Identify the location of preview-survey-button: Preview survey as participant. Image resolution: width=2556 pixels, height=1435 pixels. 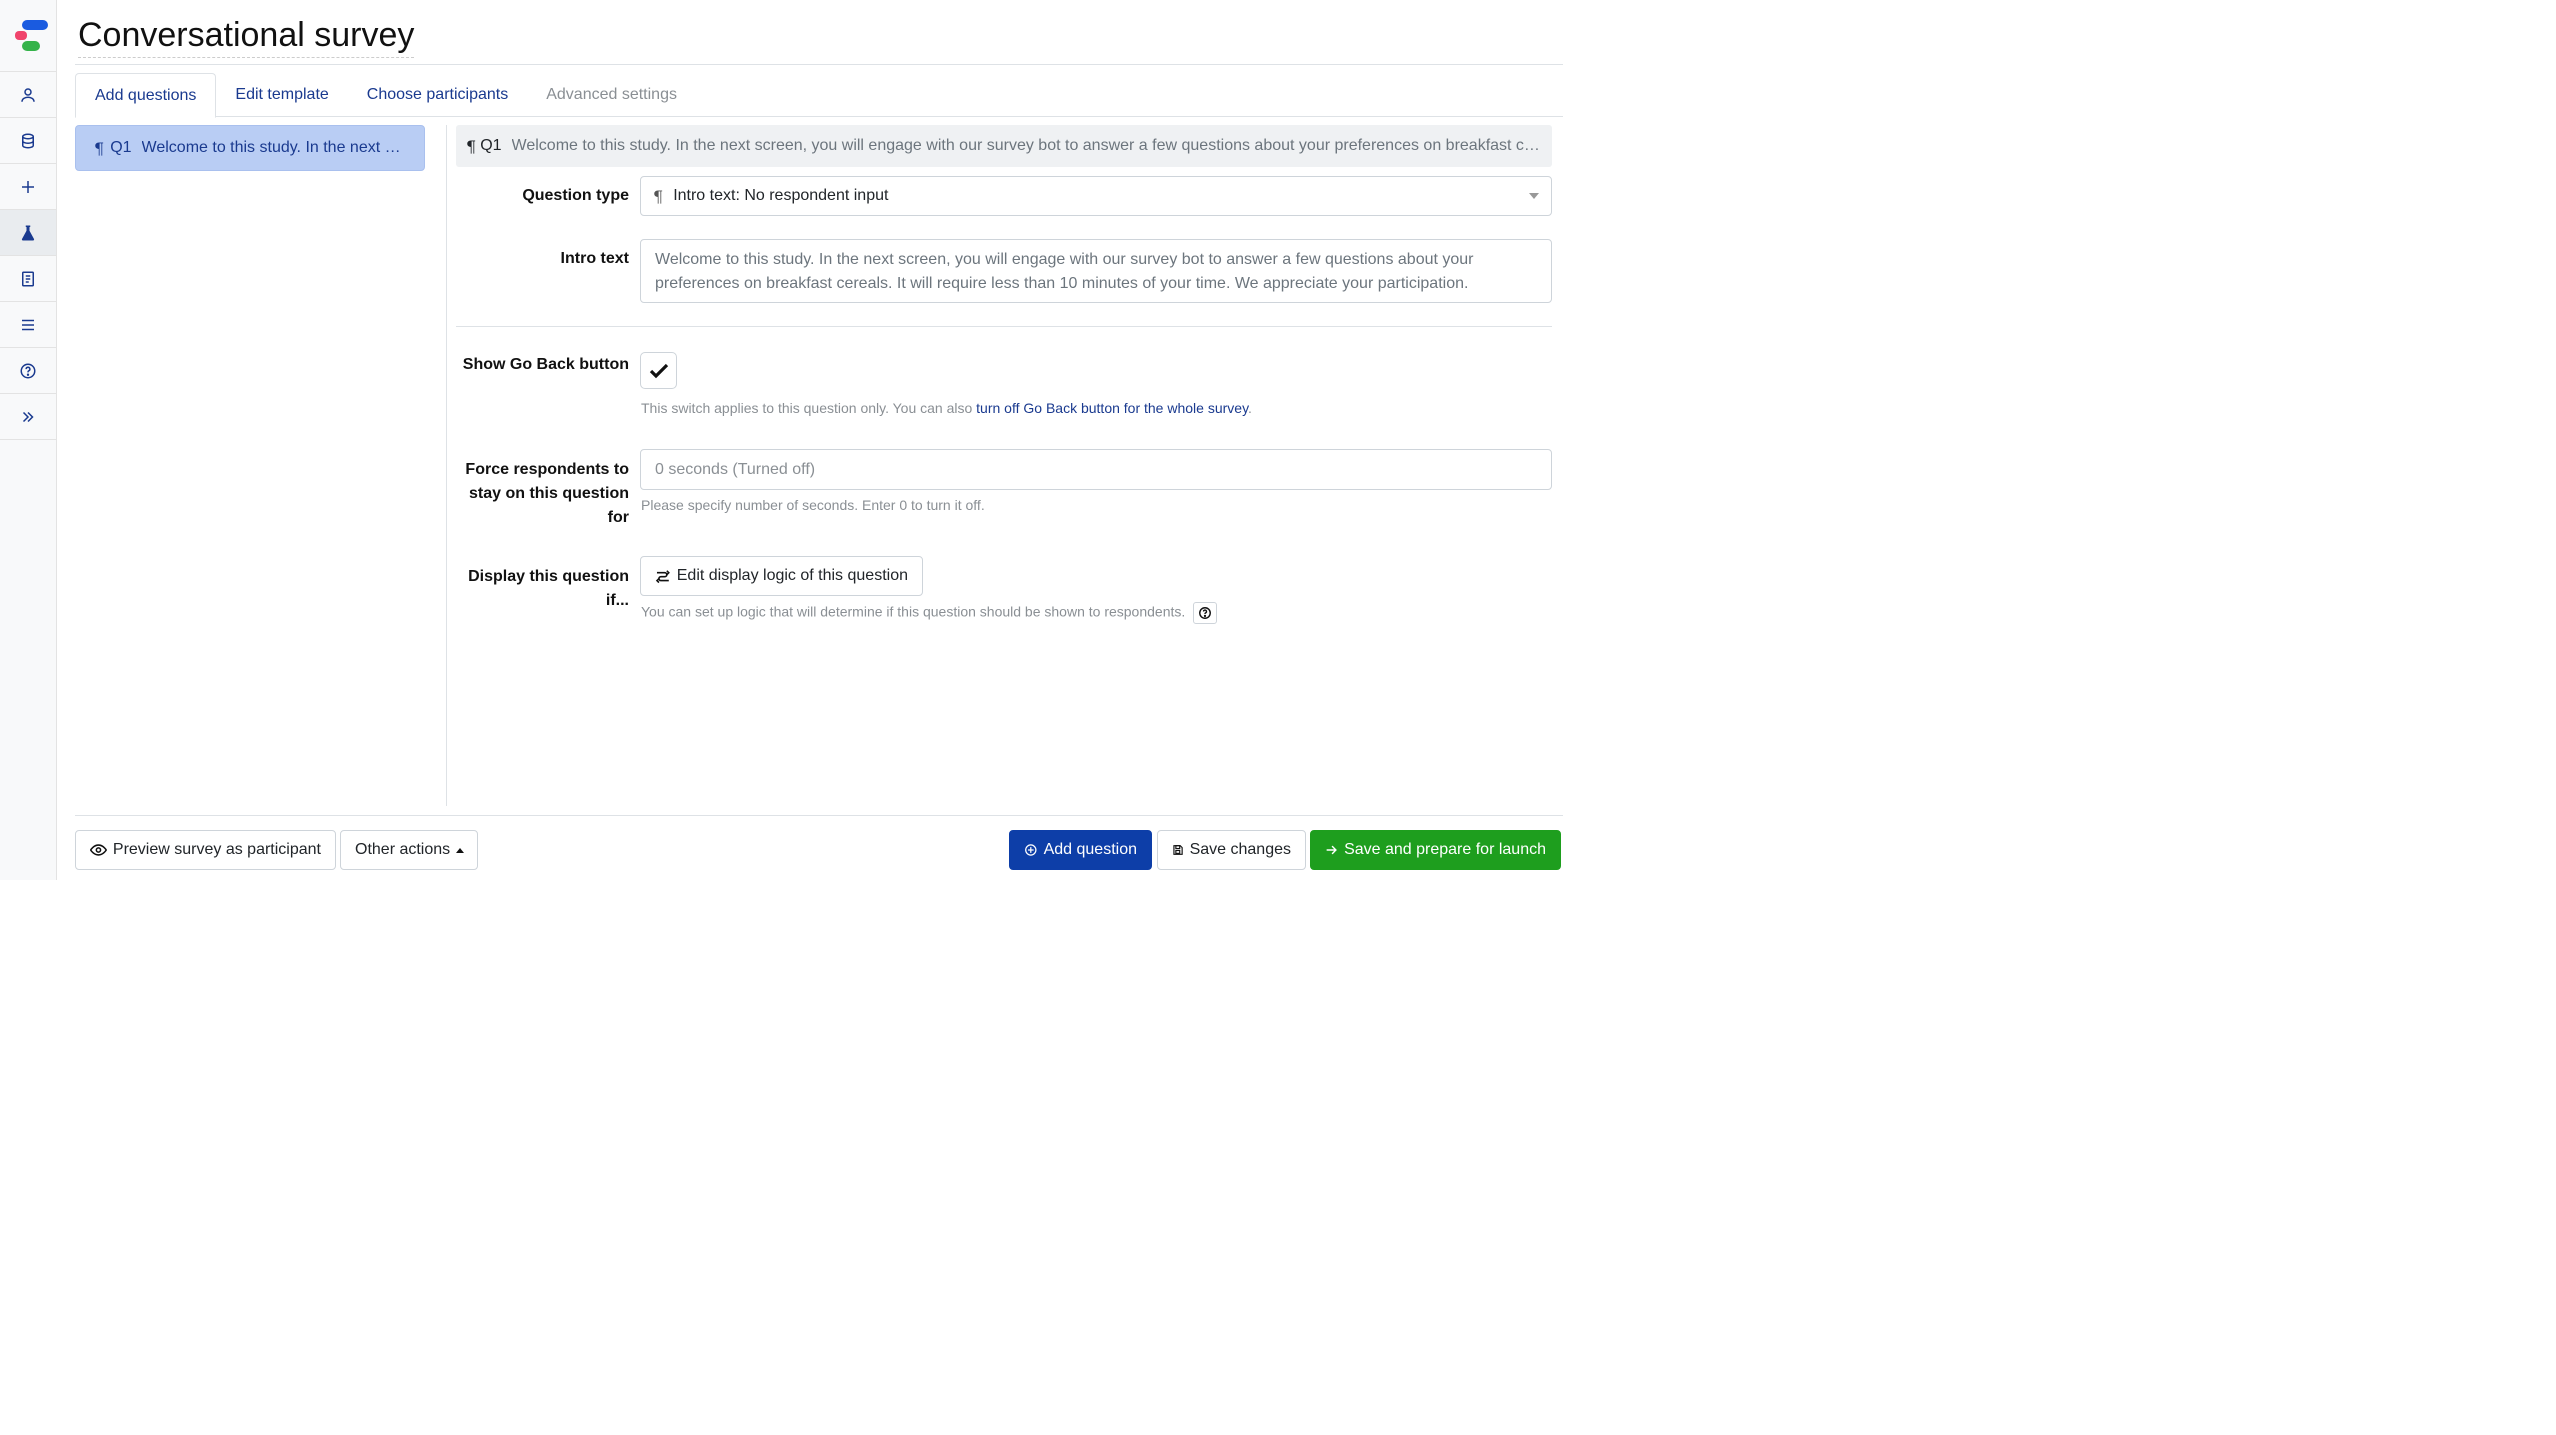
(205, 850).